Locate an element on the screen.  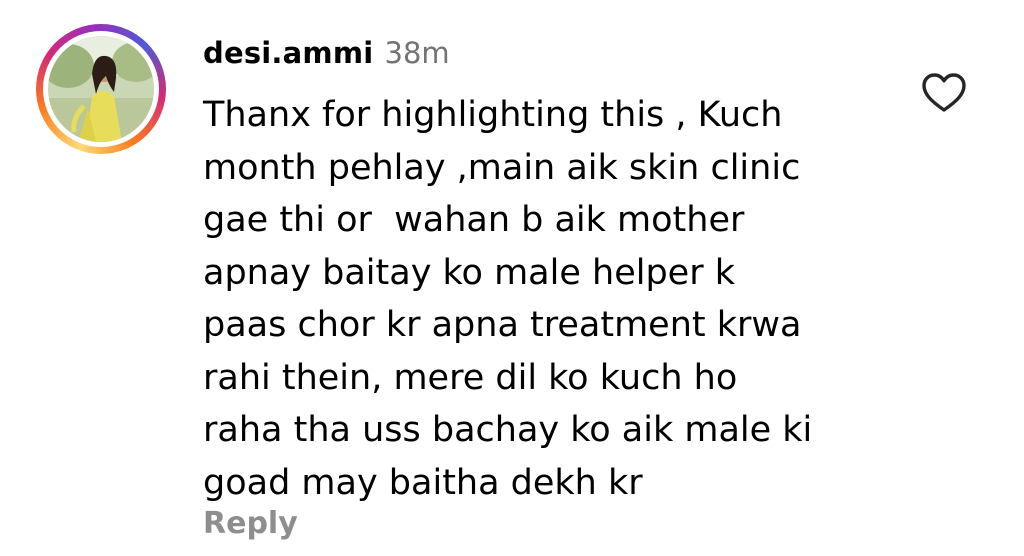
avatar is located at coordinates (101, 89).